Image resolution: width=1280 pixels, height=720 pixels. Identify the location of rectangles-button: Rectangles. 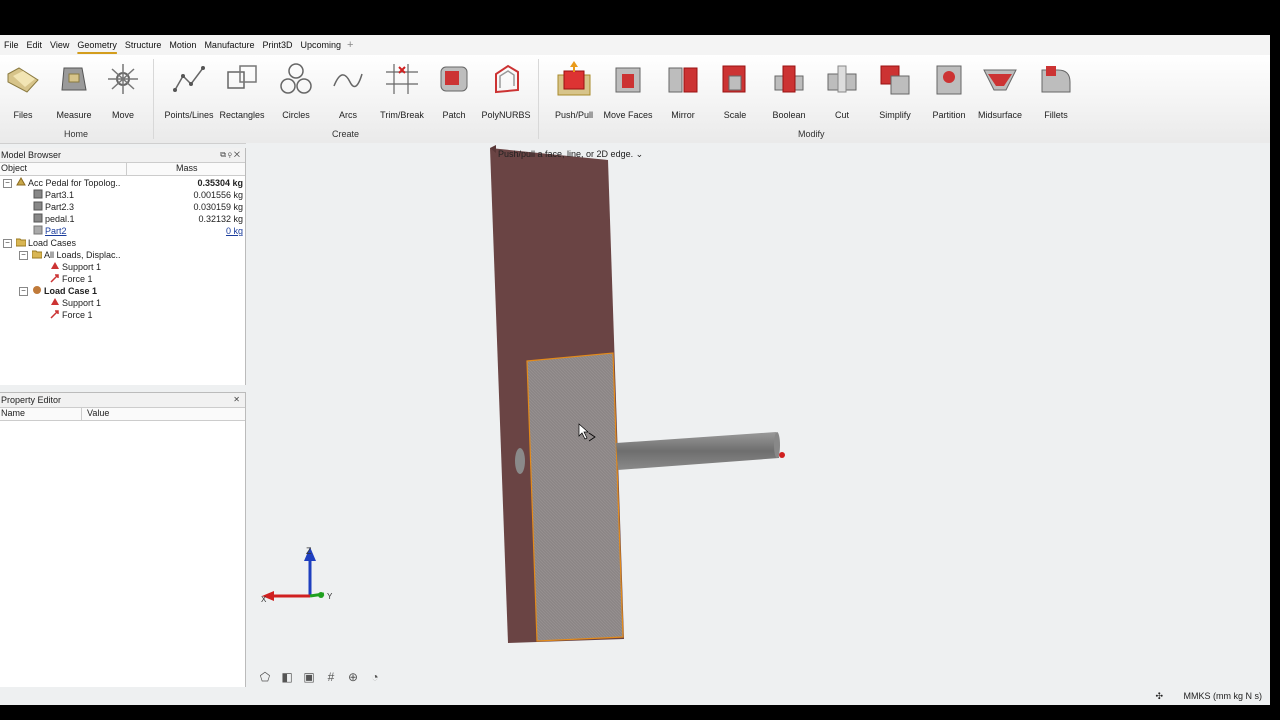
(242, 90).